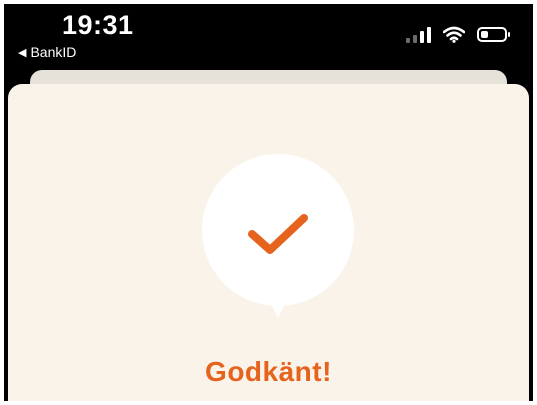  What do you see at coordinates (22, 52) in the screenshot?
I see `back-arrow-icon: ◀` at bounding box center [22, 52].